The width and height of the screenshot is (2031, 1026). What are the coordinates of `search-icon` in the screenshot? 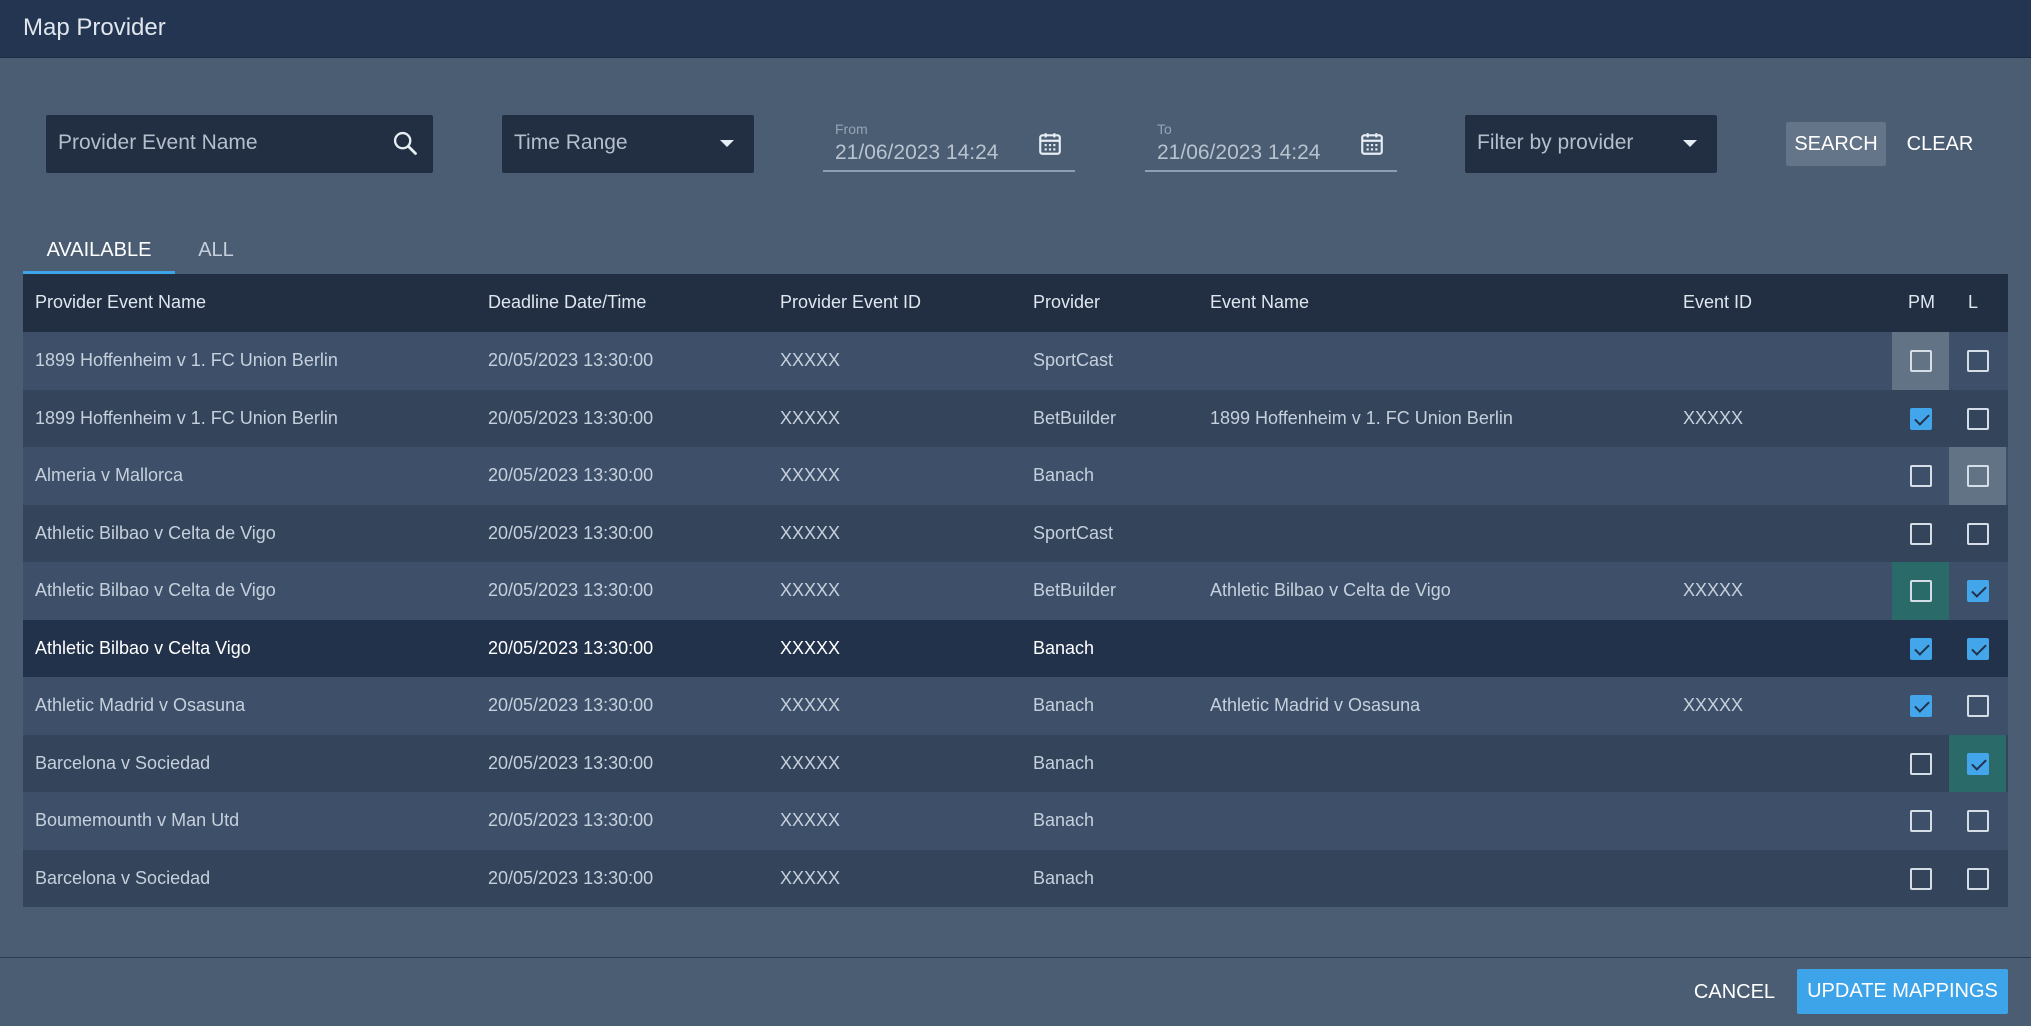 It's located at (405, 143).